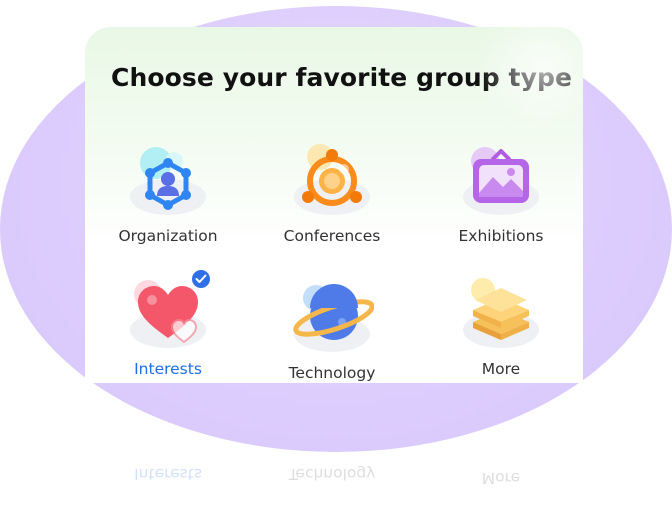  What do you see at coordinates (168, 181) in the screenshot?
I see `organization-icon` at bounding box center [168, 181].